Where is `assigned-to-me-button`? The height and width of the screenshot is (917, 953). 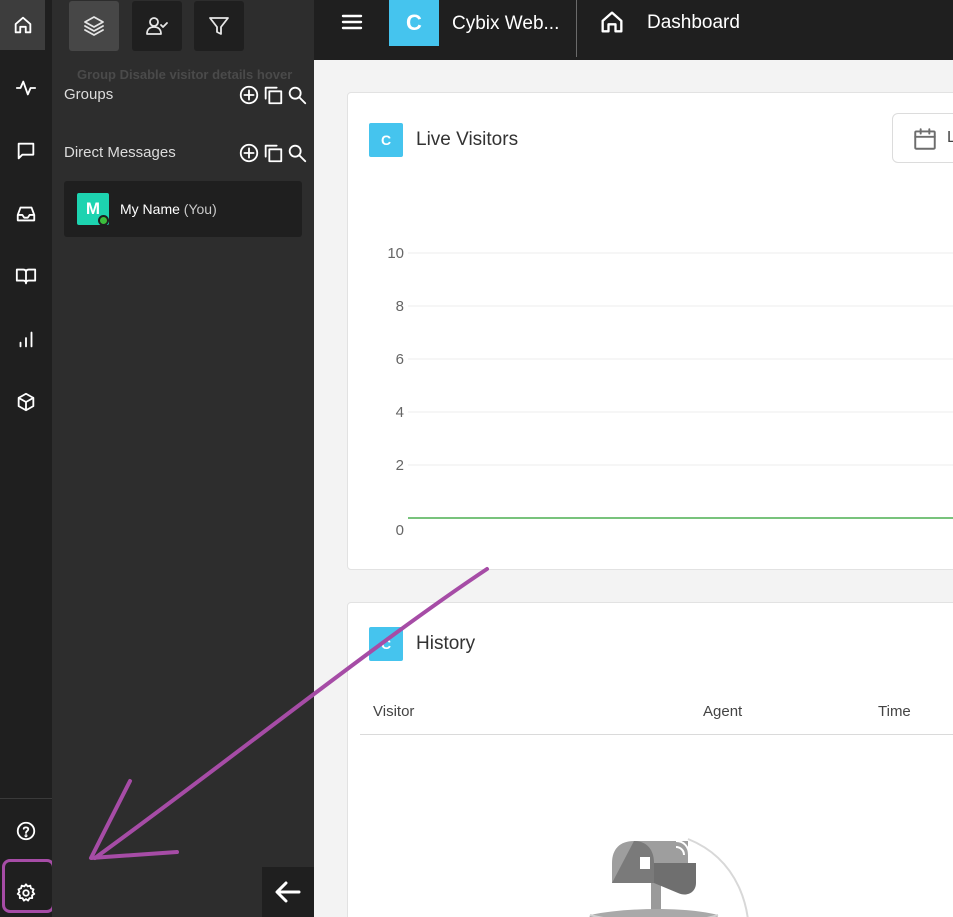
assigned-to-me-button is located at coordinates (157, 26).